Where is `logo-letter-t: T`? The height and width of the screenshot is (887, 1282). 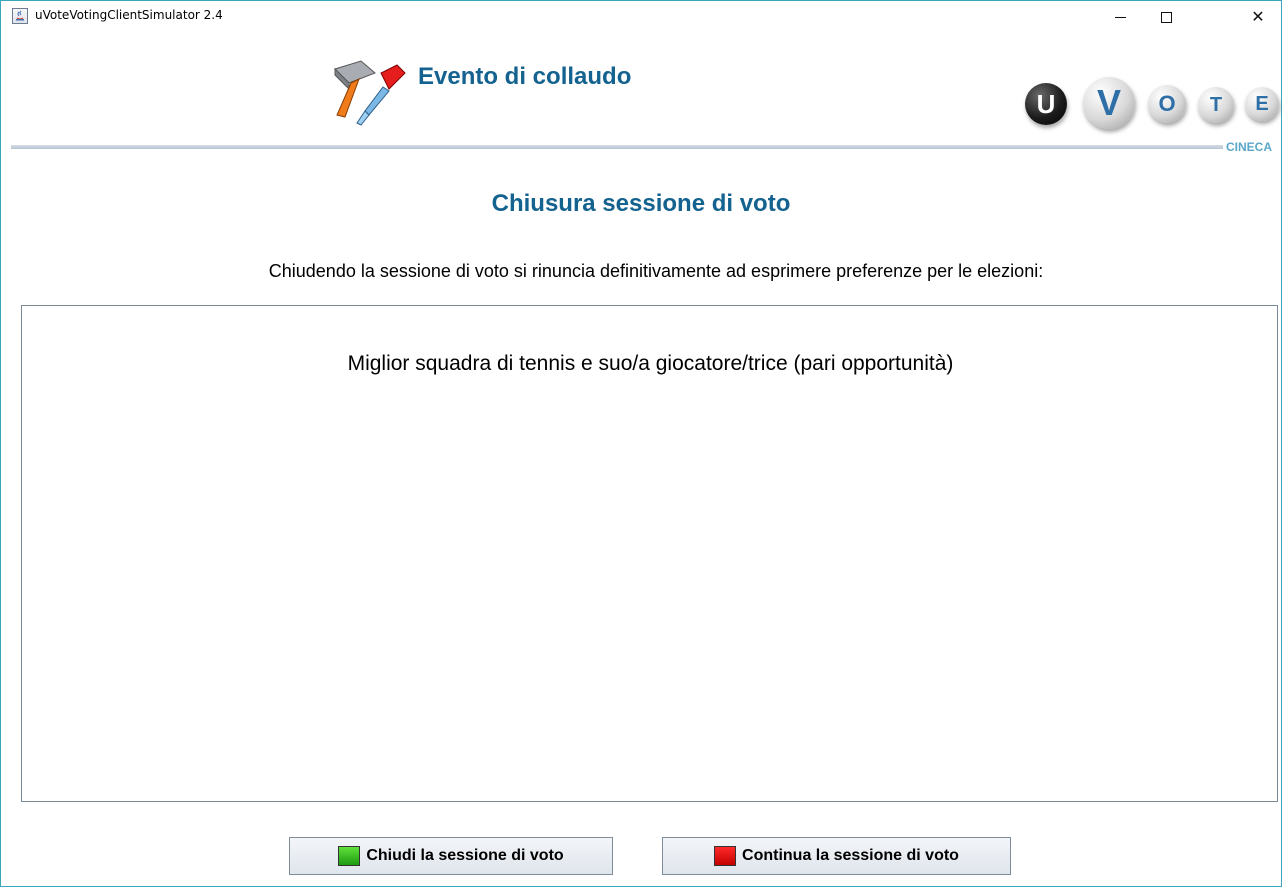 logo-letter-t: T is located at coordinates (1216, 105).